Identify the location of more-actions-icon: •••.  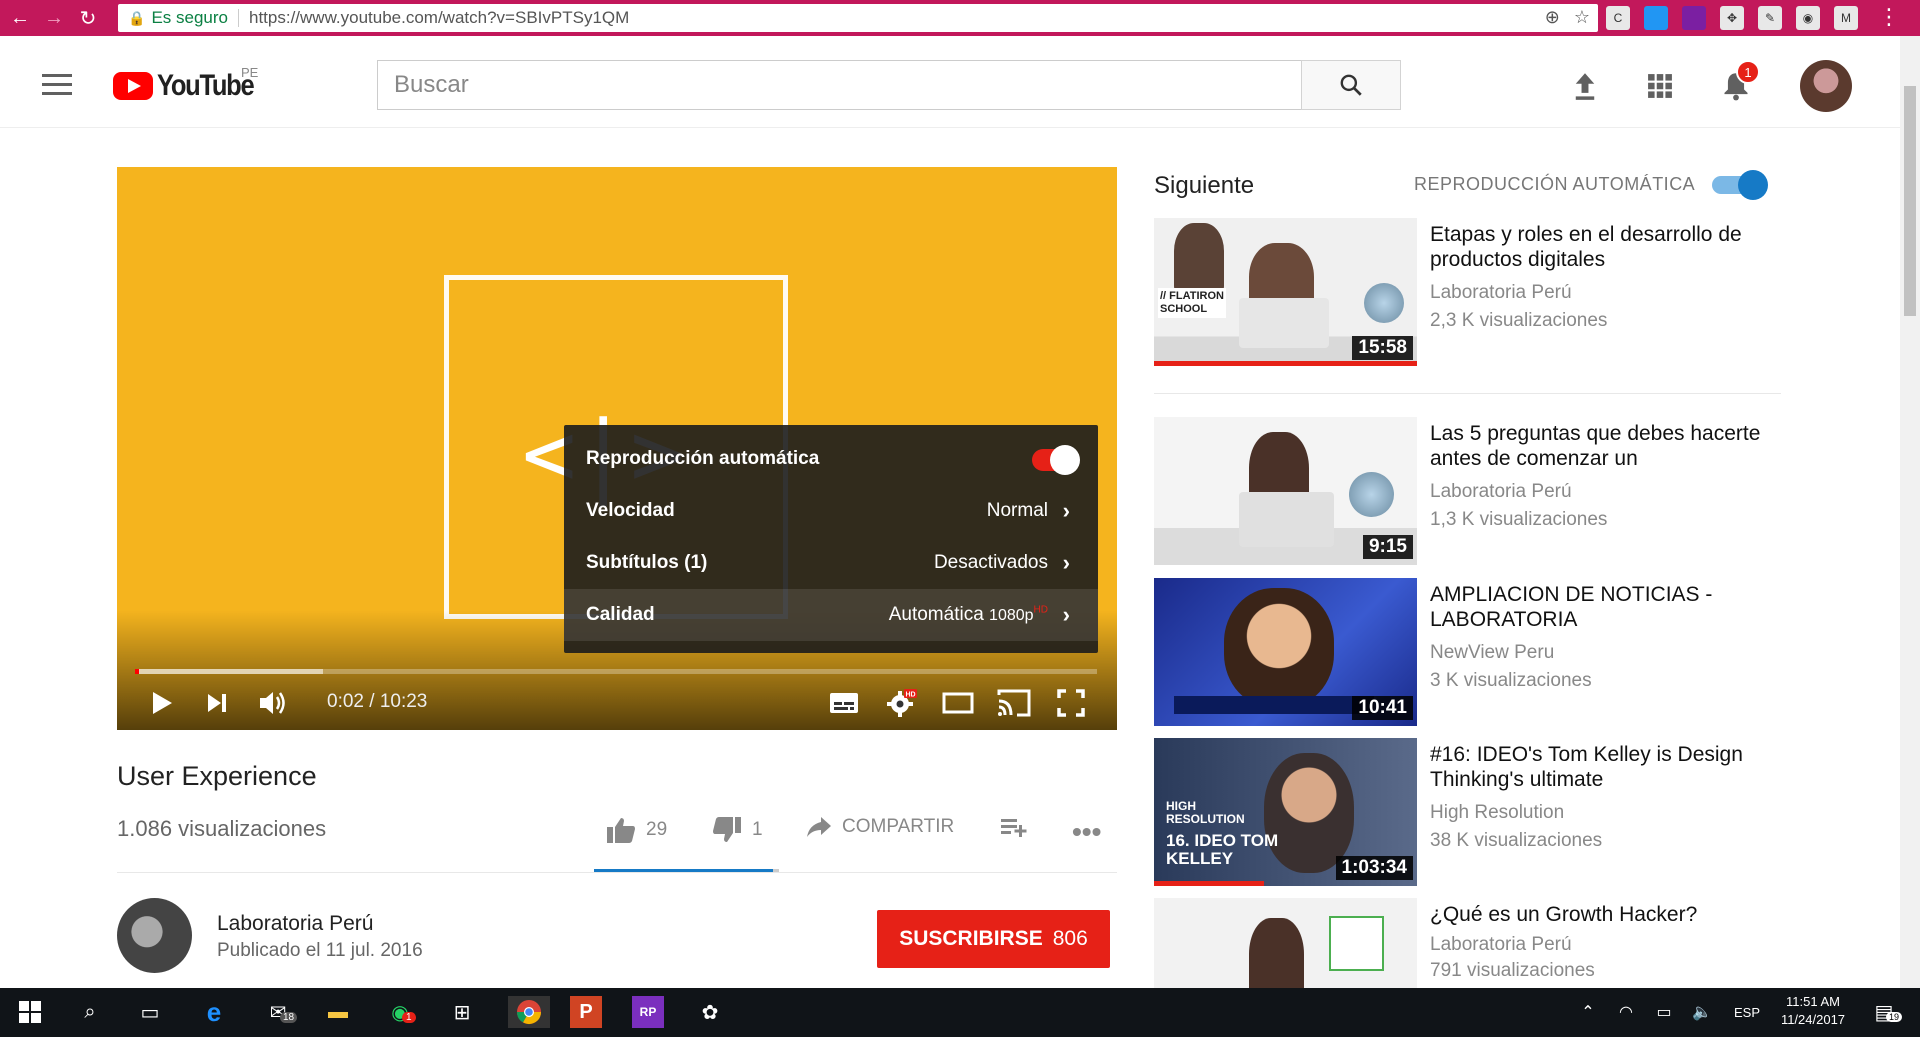
(1086, 832).